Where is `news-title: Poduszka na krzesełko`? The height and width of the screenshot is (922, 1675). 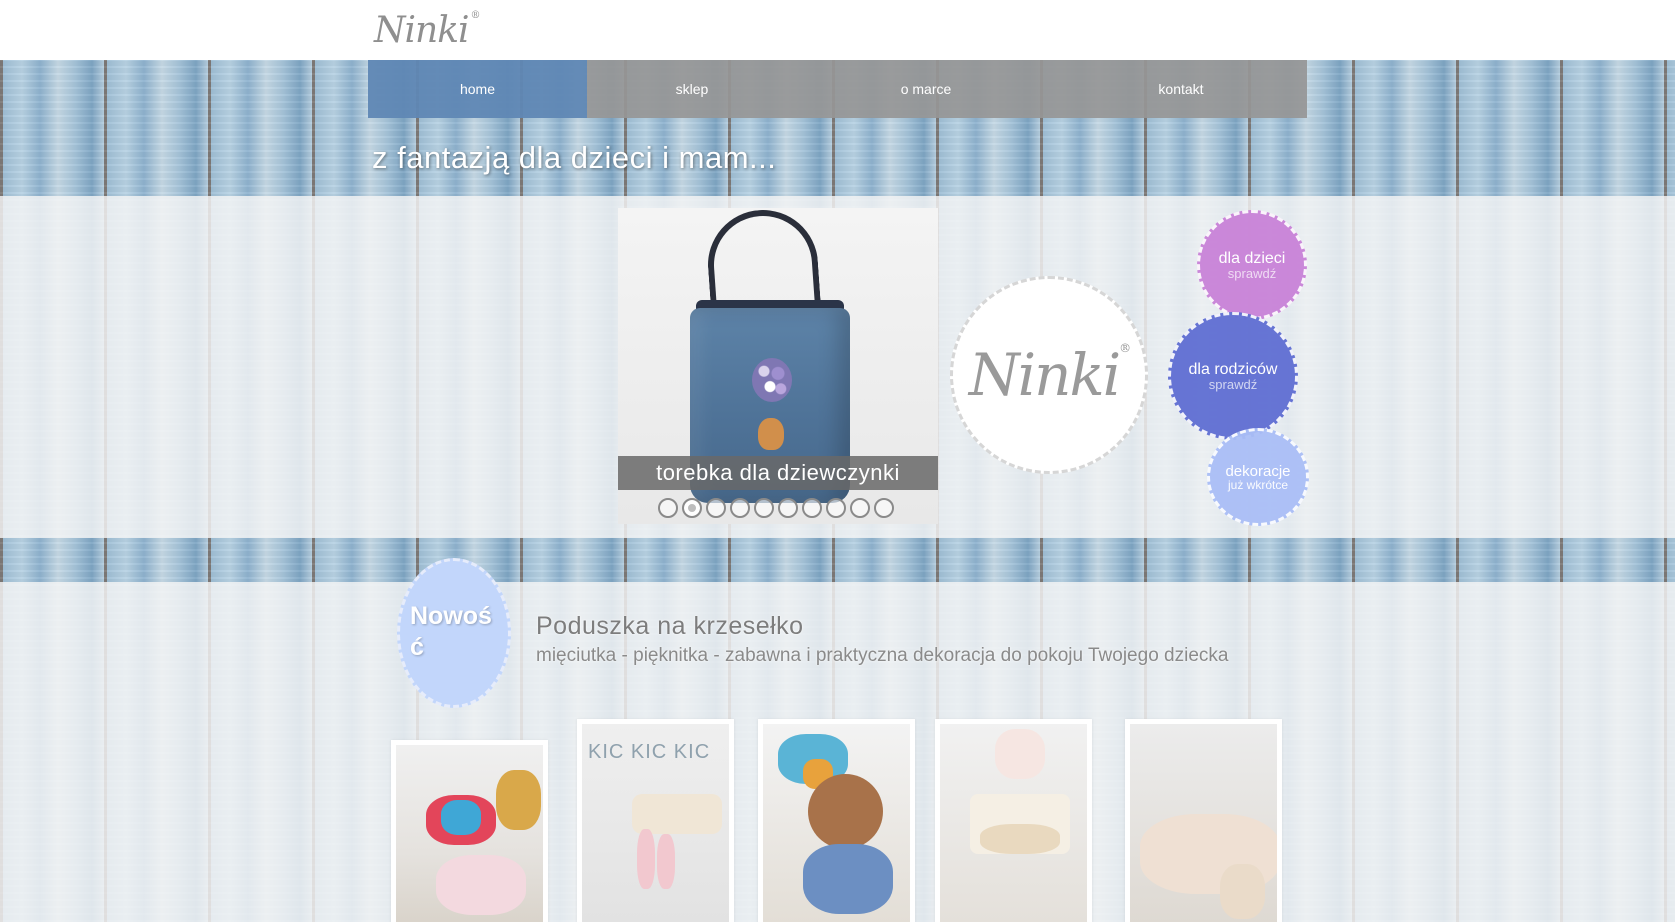
news-title: Poduszka na krzesełko is located at coordinates (670, 626).